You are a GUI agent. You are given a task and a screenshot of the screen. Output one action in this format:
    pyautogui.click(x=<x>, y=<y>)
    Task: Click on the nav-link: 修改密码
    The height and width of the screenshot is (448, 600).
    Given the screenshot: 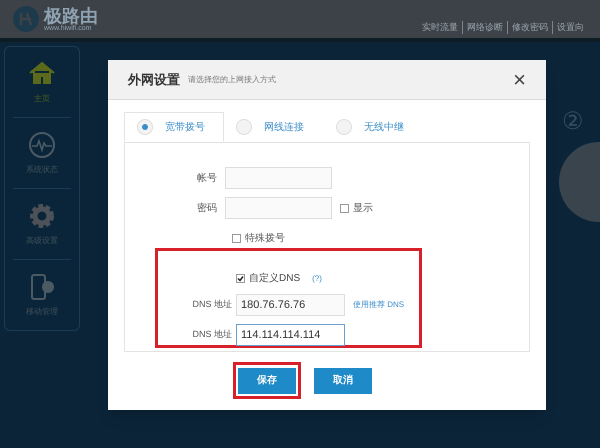 What is the action you would take?
    pyautogui.click(x=529, y=27)
    